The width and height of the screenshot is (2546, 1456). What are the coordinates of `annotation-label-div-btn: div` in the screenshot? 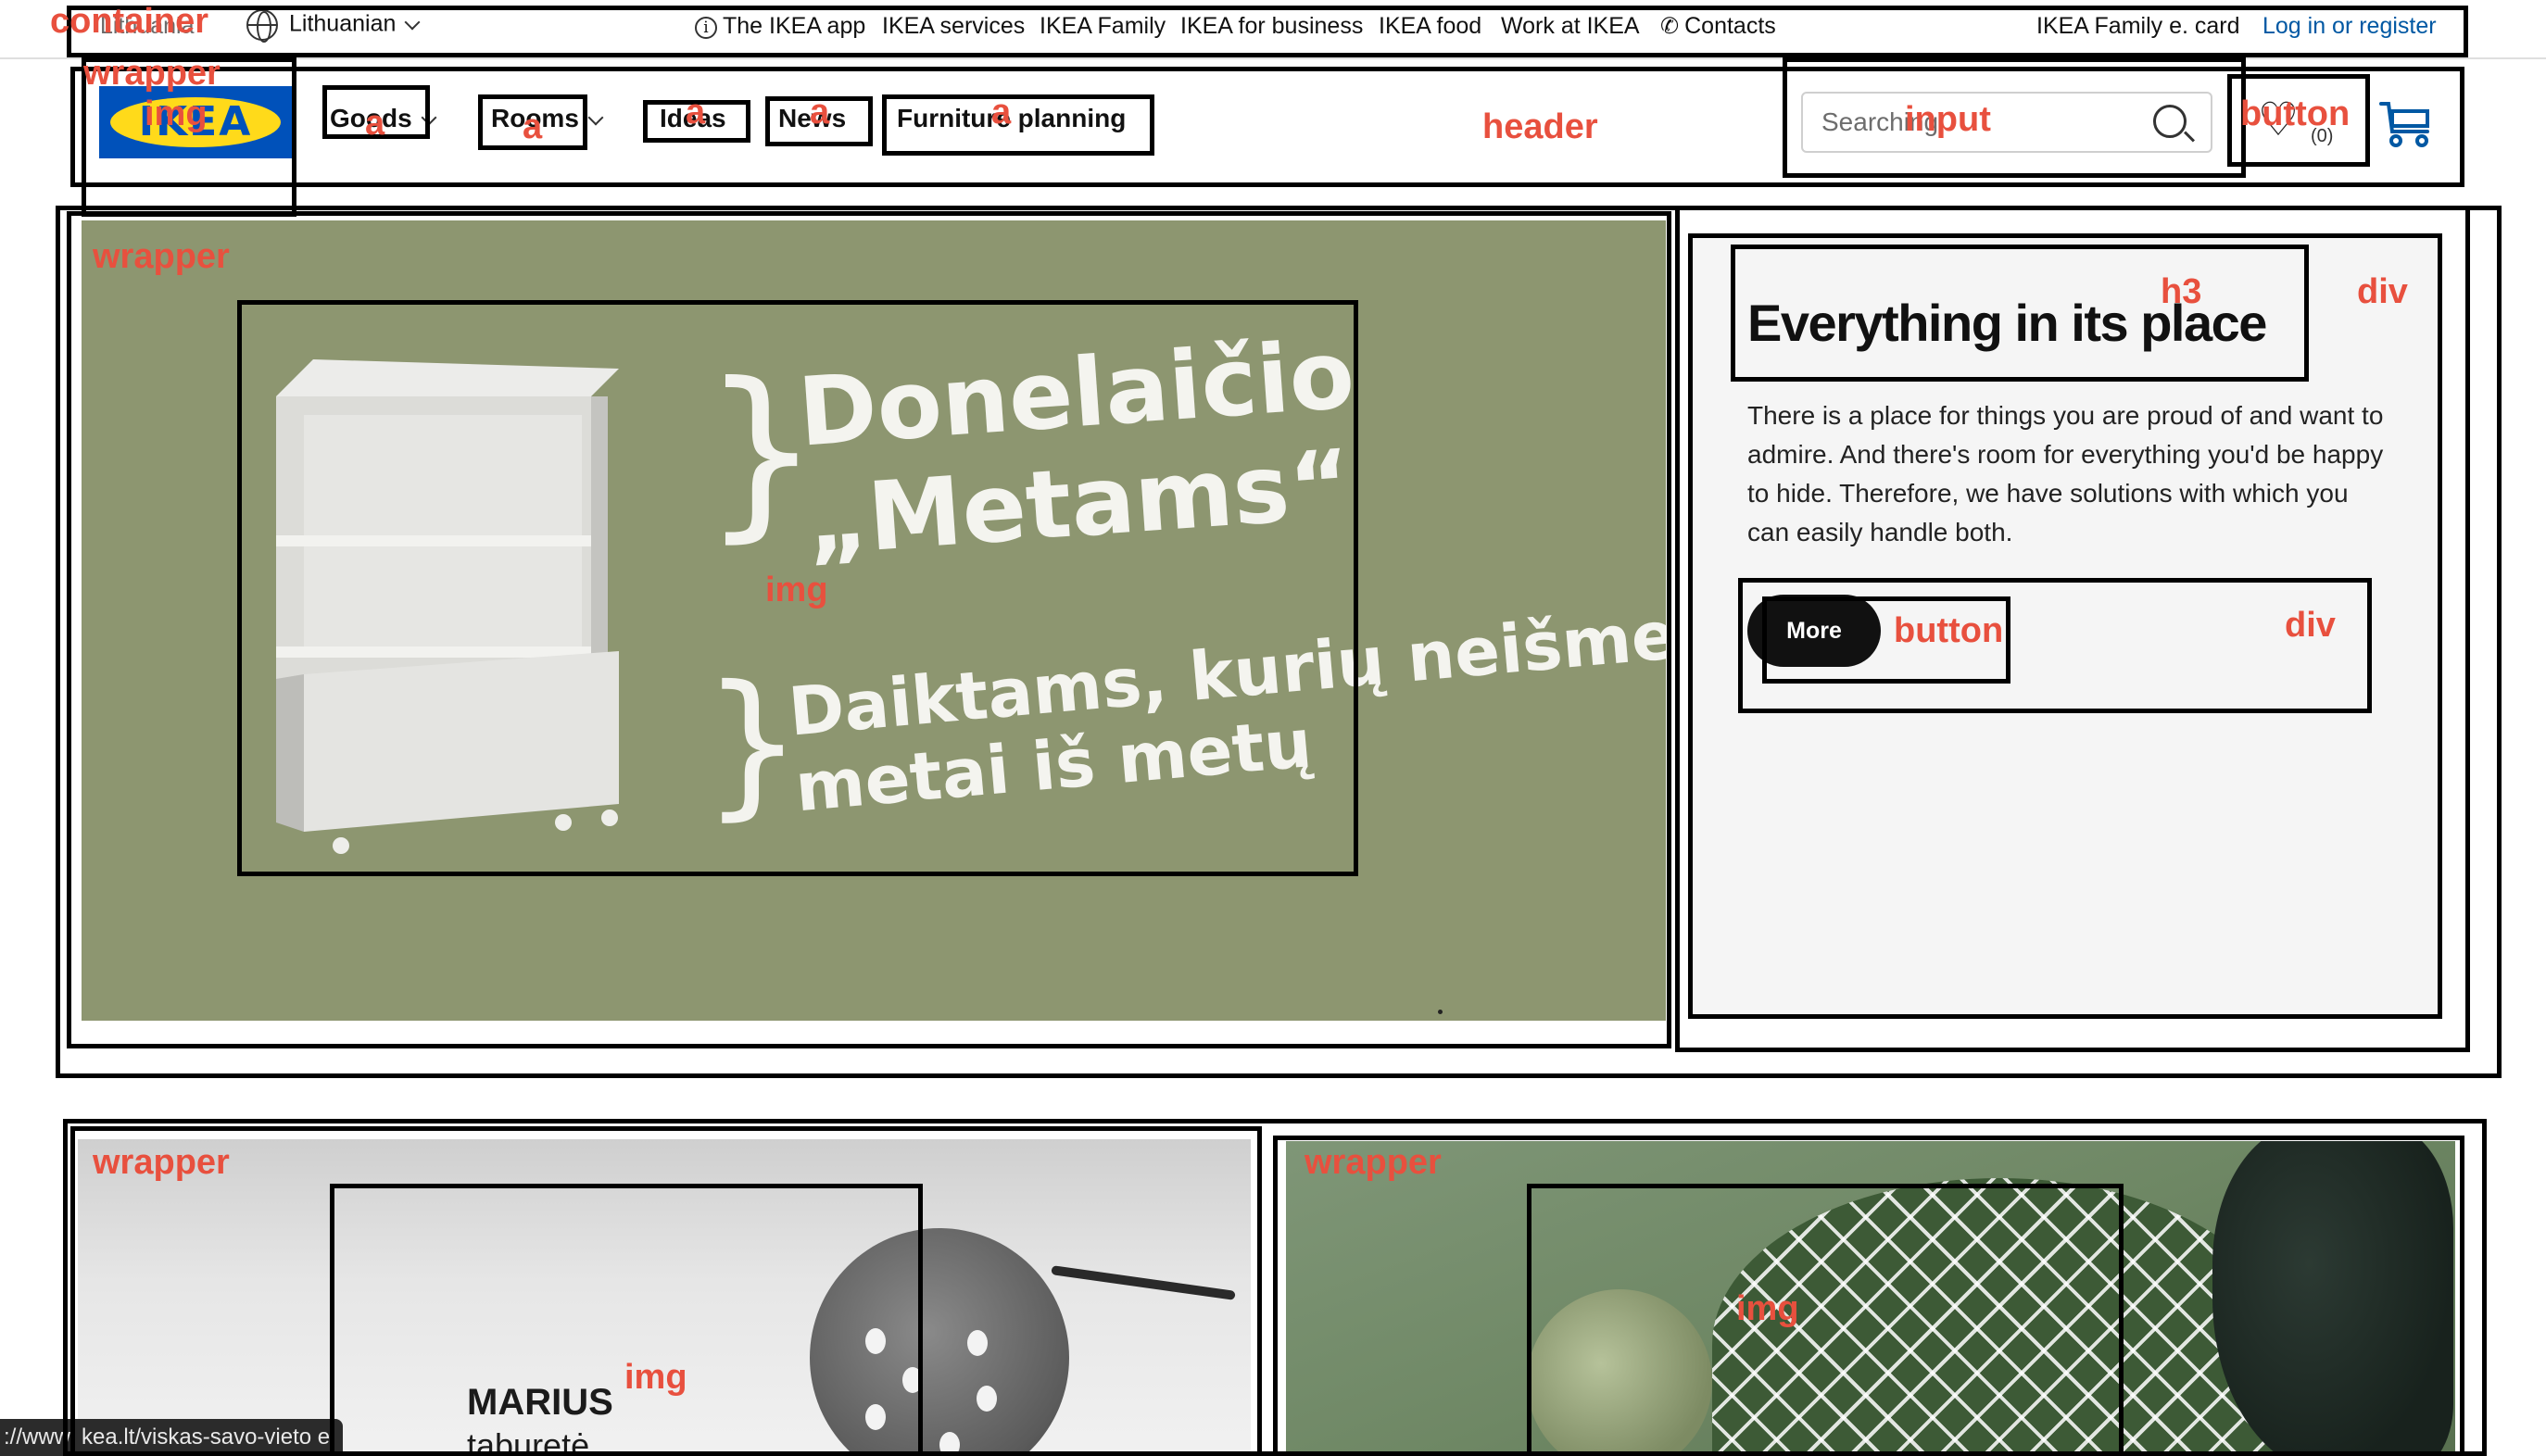 It's located at (2310, 625).